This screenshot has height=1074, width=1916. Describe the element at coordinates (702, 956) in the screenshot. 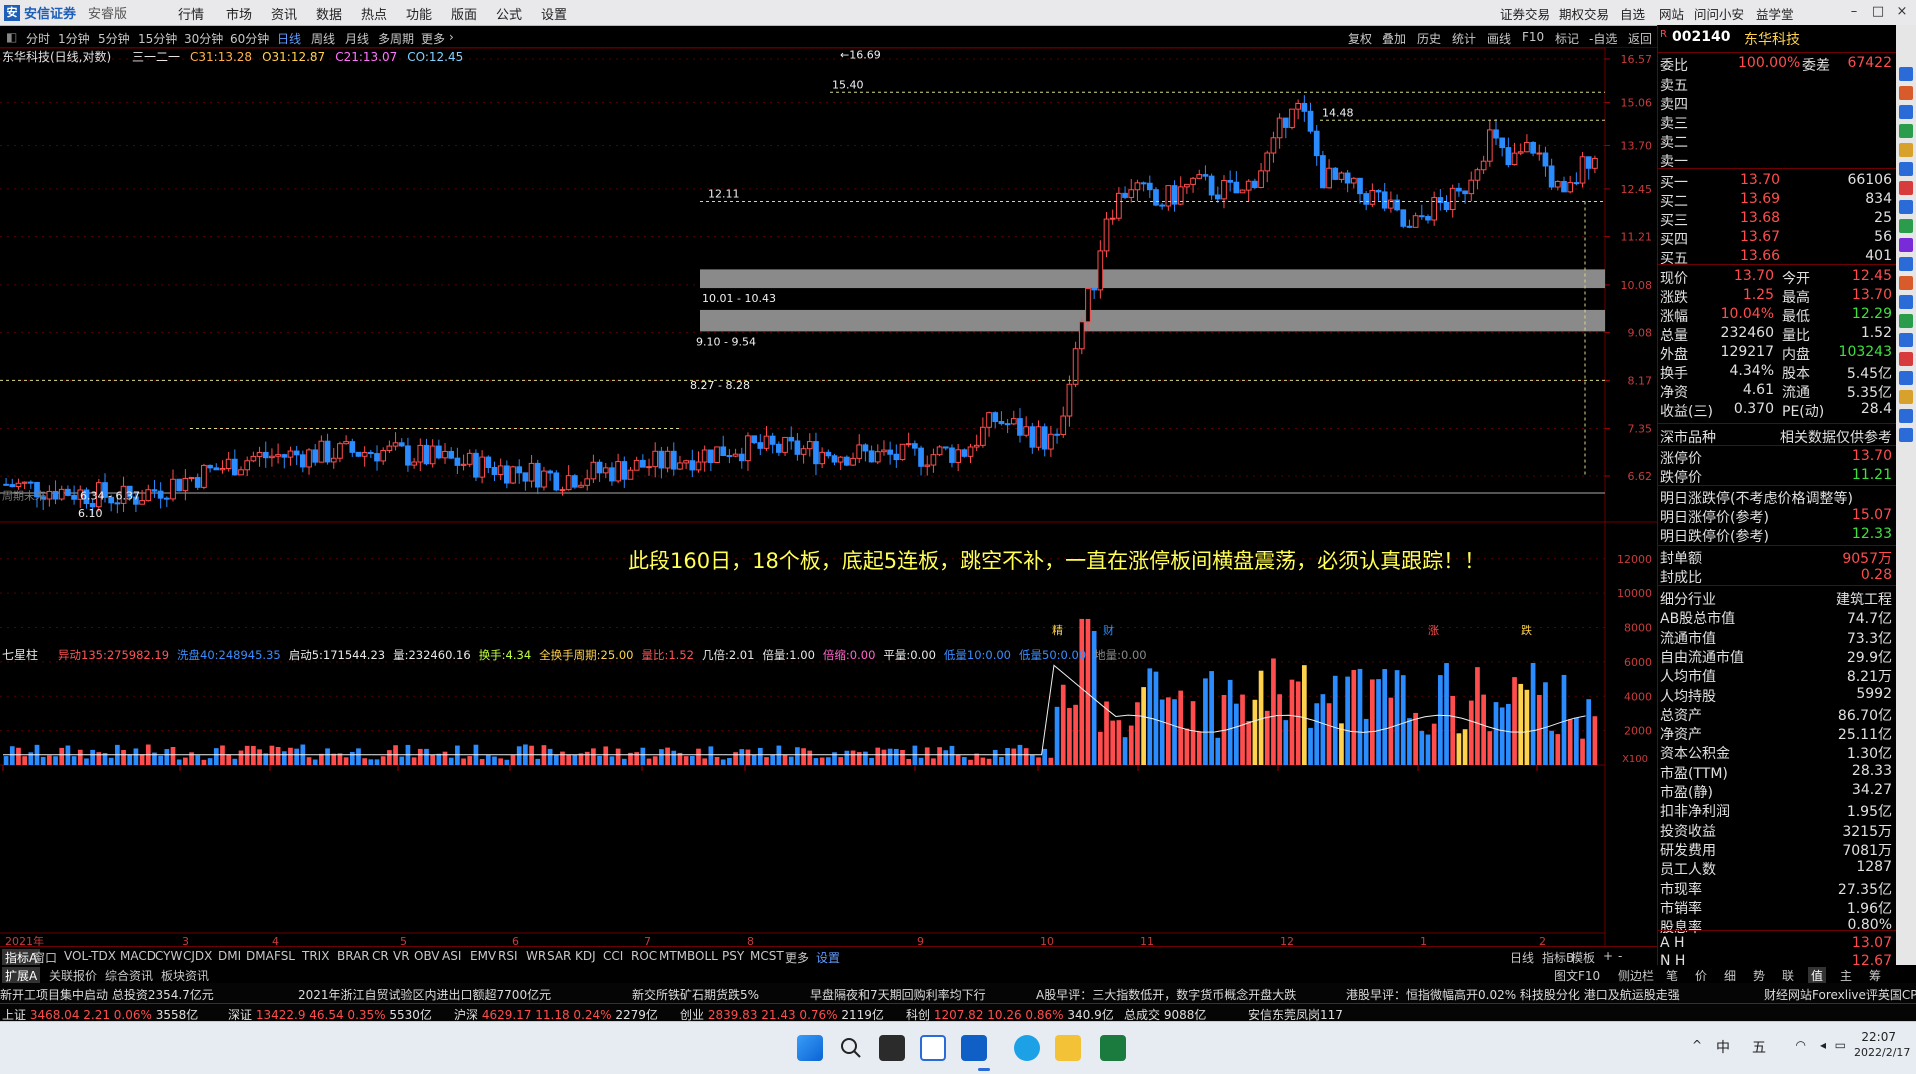

I see `indicator-tab: BOLL` at that location.